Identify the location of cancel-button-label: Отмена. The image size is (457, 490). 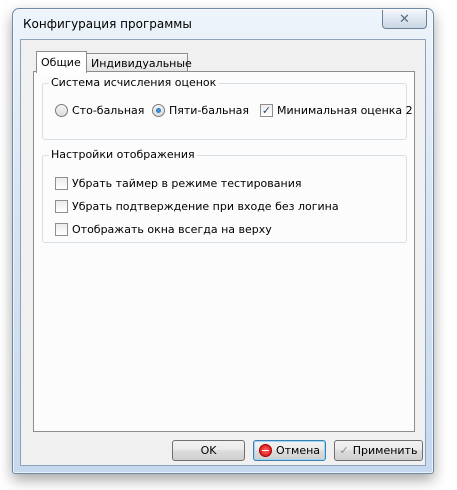
(298, 450).